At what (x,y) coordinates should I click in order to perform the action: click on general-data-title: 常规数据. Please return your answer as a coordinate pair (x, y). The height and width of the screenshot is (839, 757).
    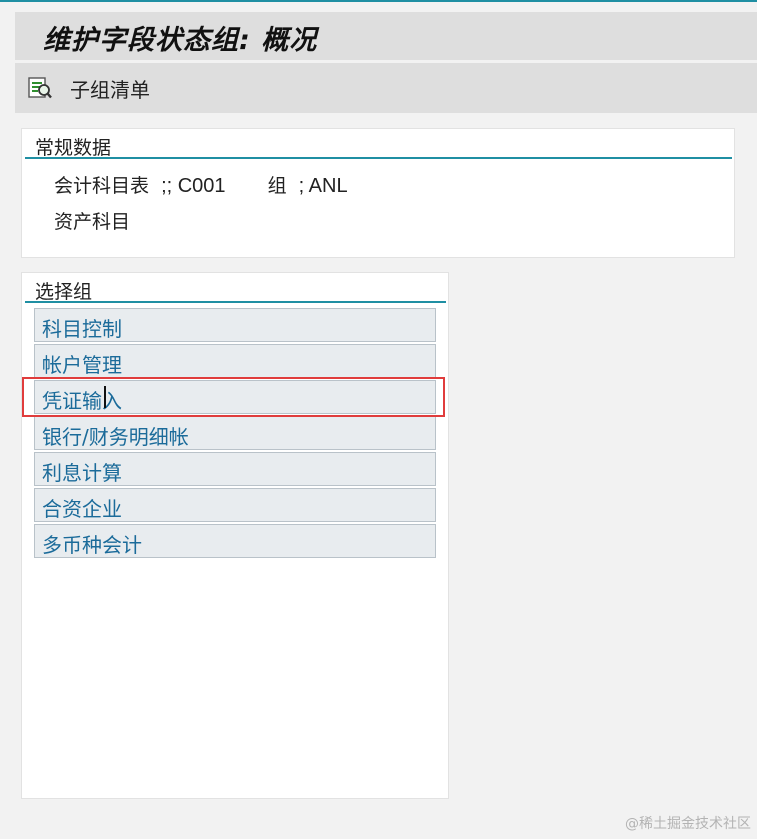
    Looking at the image, I should click on (73, 148).